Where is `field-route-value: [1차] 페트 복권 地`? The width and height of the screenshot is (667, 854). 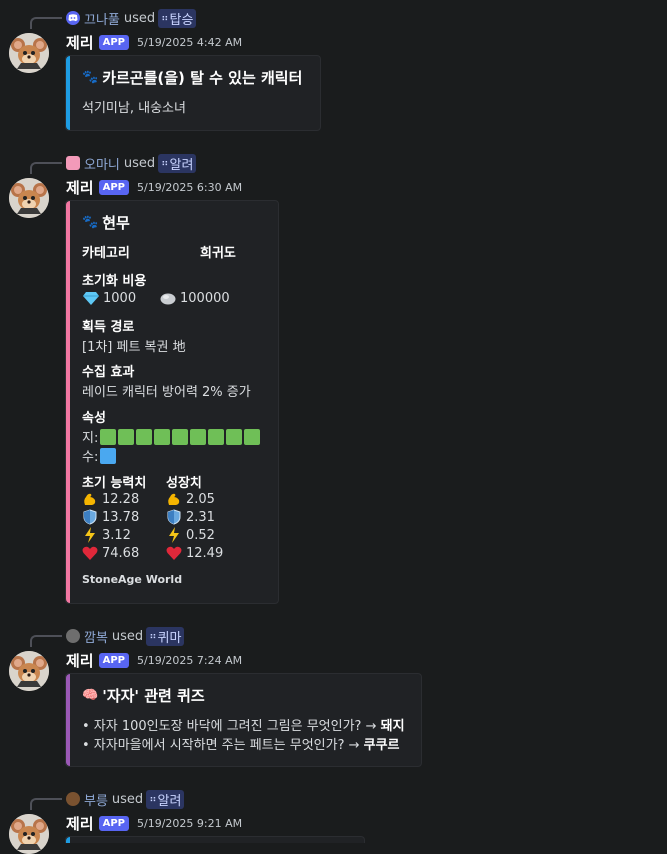 field-route-value: [1차] 페트 복권 地 is located at coordinates (134, 347).